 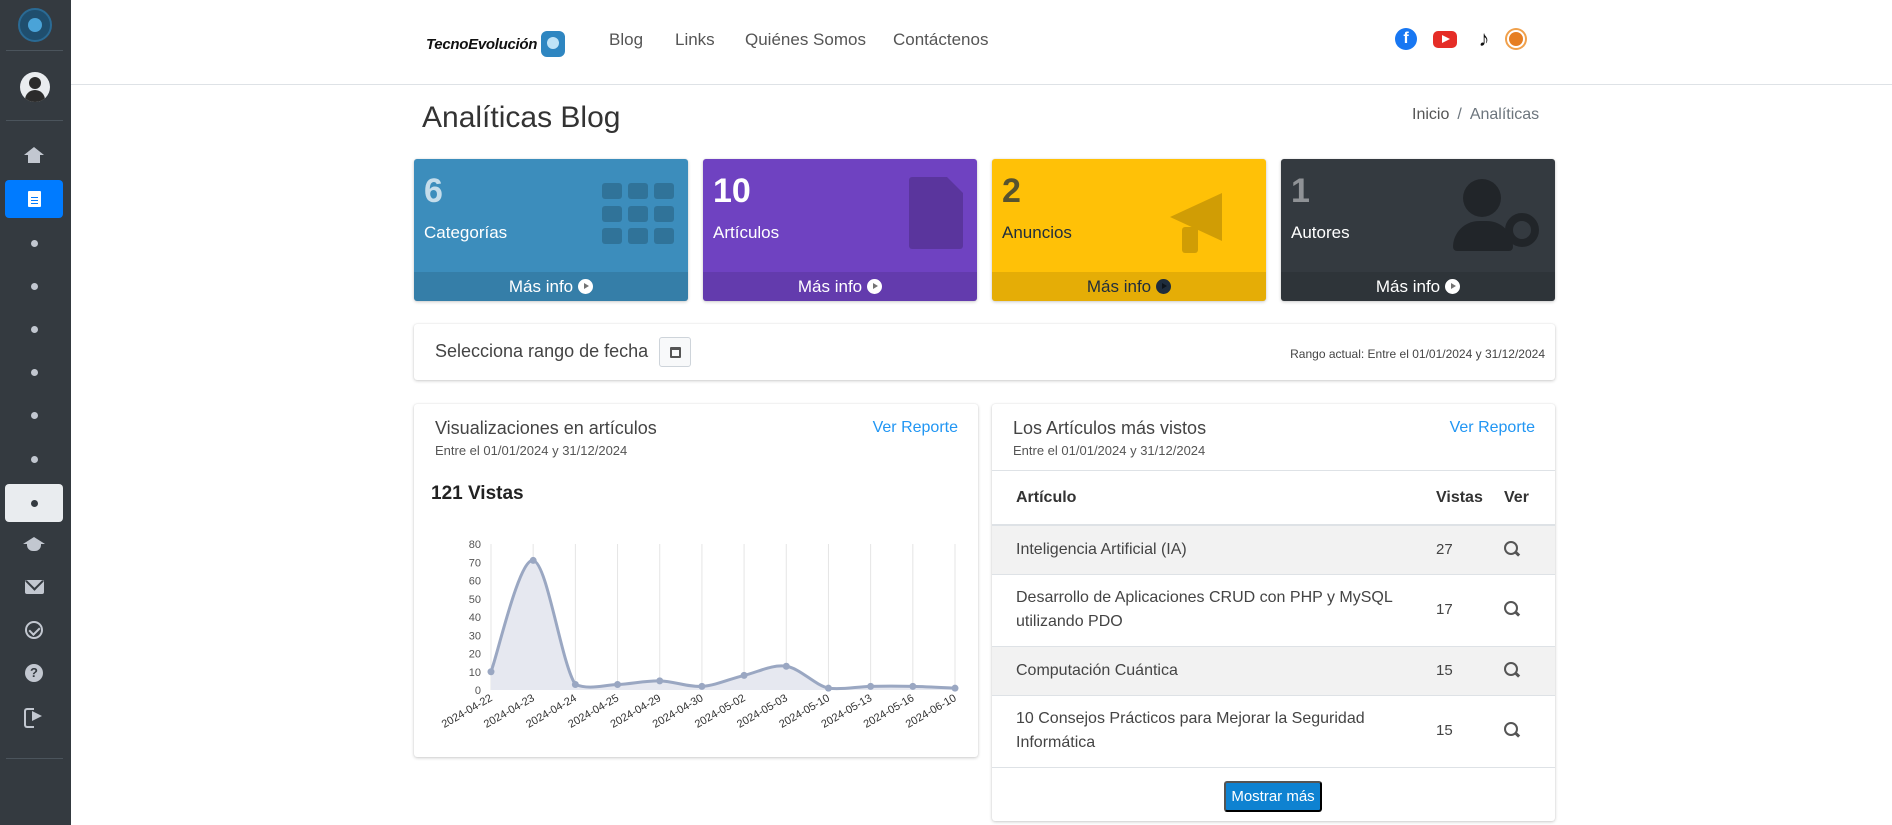 What do you see at coordinates (1516, 497) in the screenshot?
I see `column-header-see: Ver` at bounding box center [1516, 497].